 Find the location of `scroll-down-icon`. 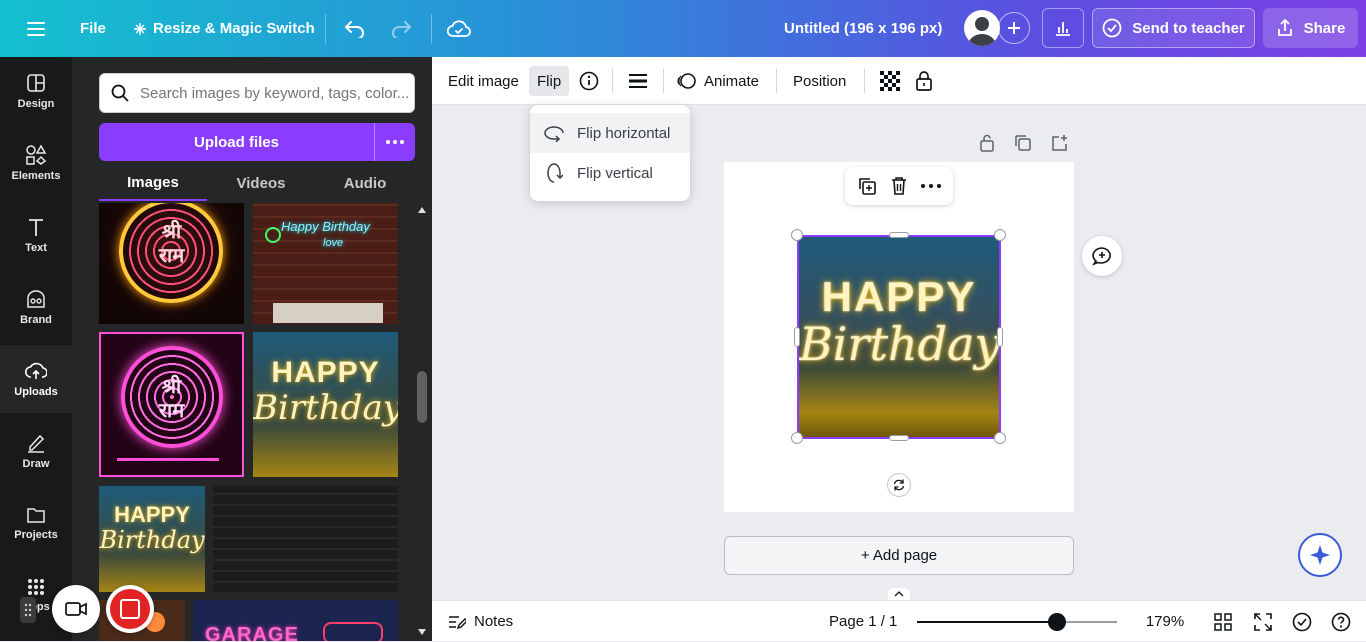

scroll-down-icon is located at coordinates (422, 632).